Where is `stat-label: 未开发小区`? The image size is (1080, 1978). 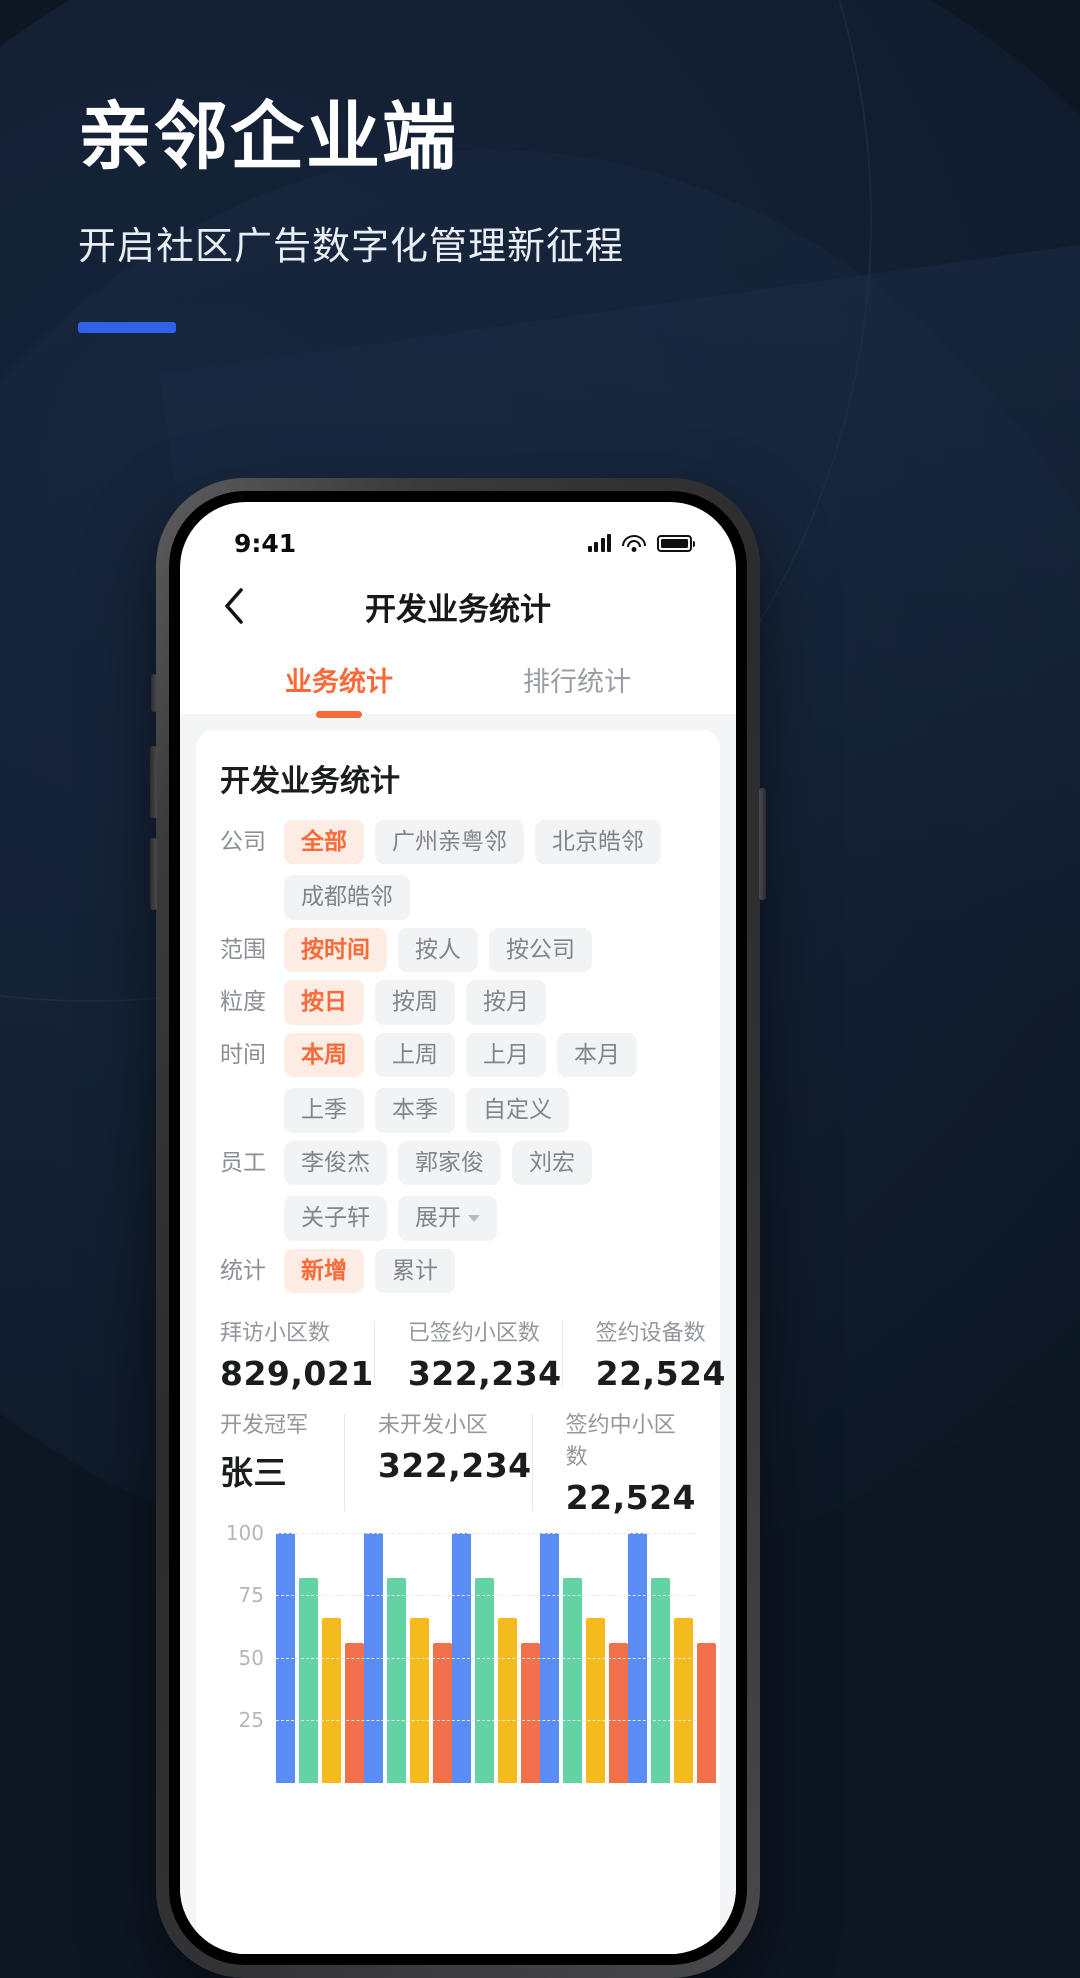
stat-label: 未开发小区 is located at coordinates (432, 1425).